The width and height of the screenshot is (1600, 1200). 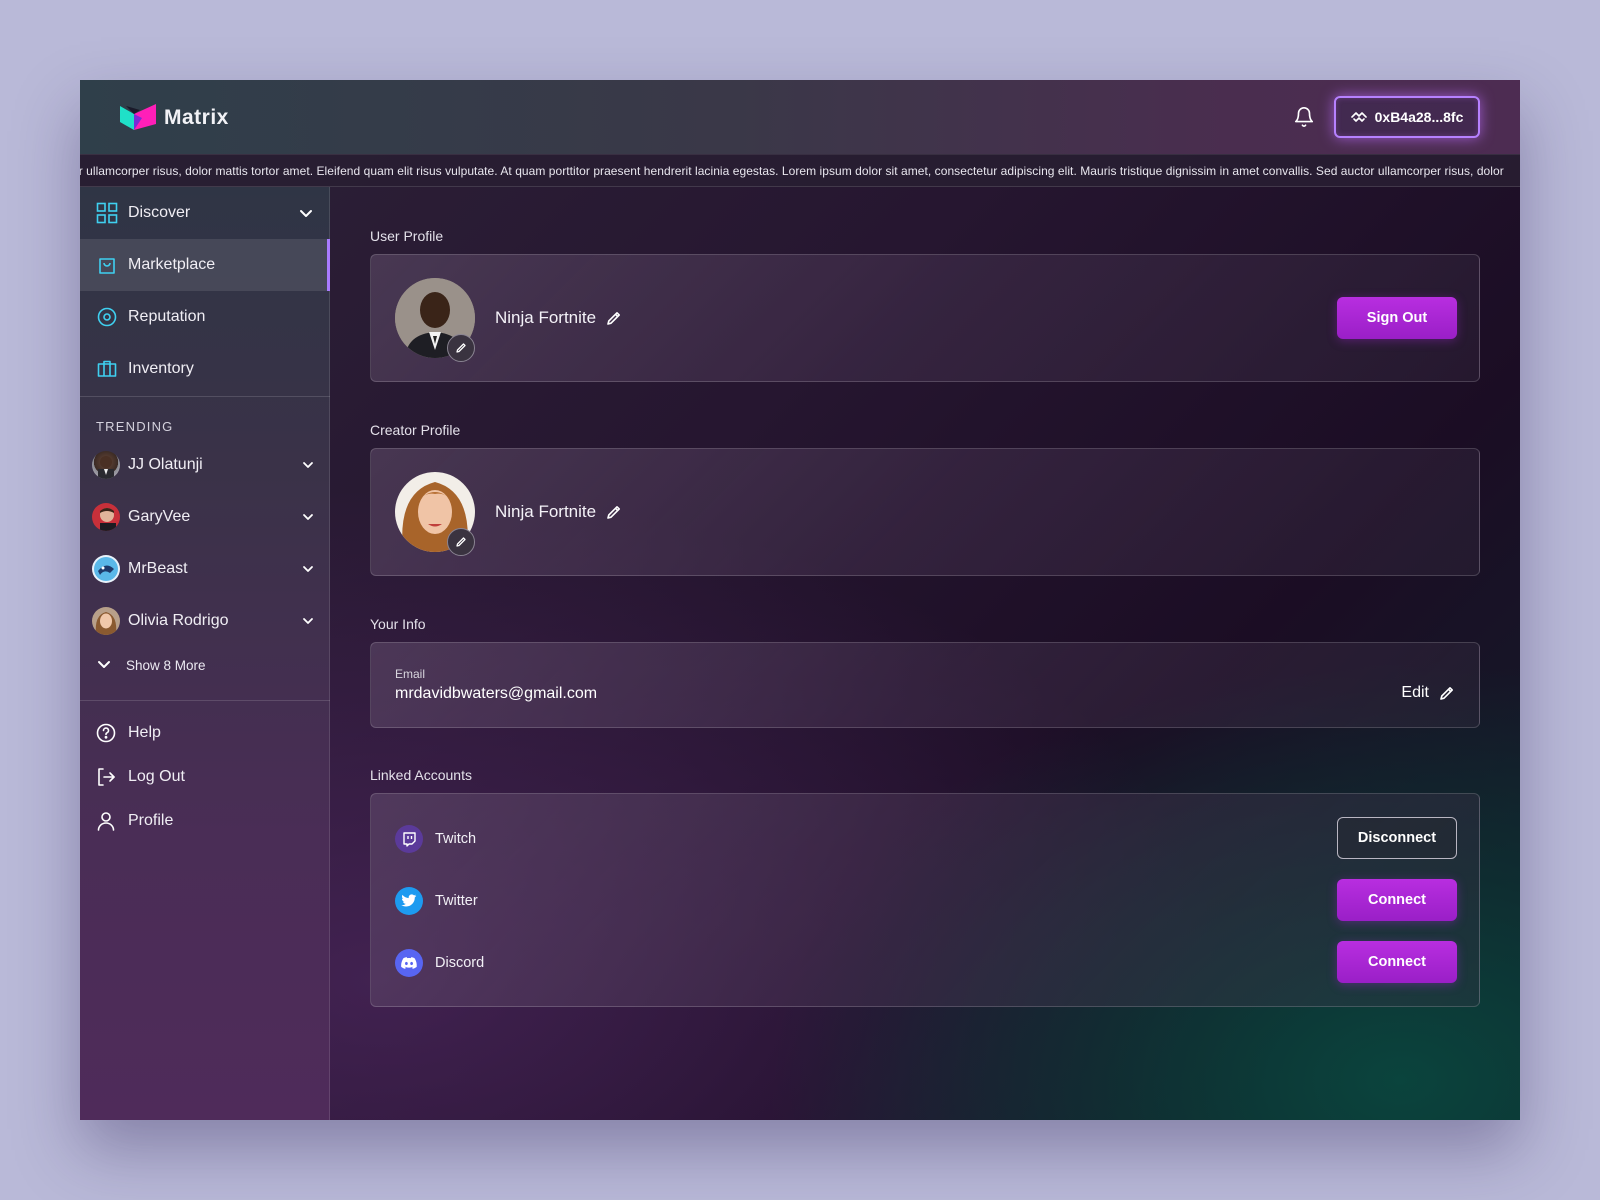 What do you see at coordinates (205, 369) in the screenshot?
I see `sidebar-item-inventory: Inventory` at bounding box center [205, 369].